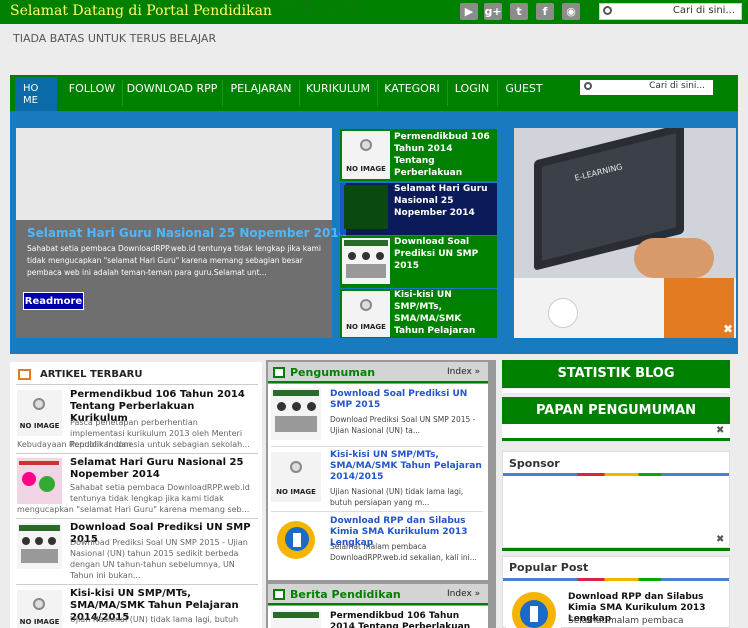 The width and height of the screenshot is (748, 628). I want to click on nav-item-follow: FOLLOW, so click(92, 93).